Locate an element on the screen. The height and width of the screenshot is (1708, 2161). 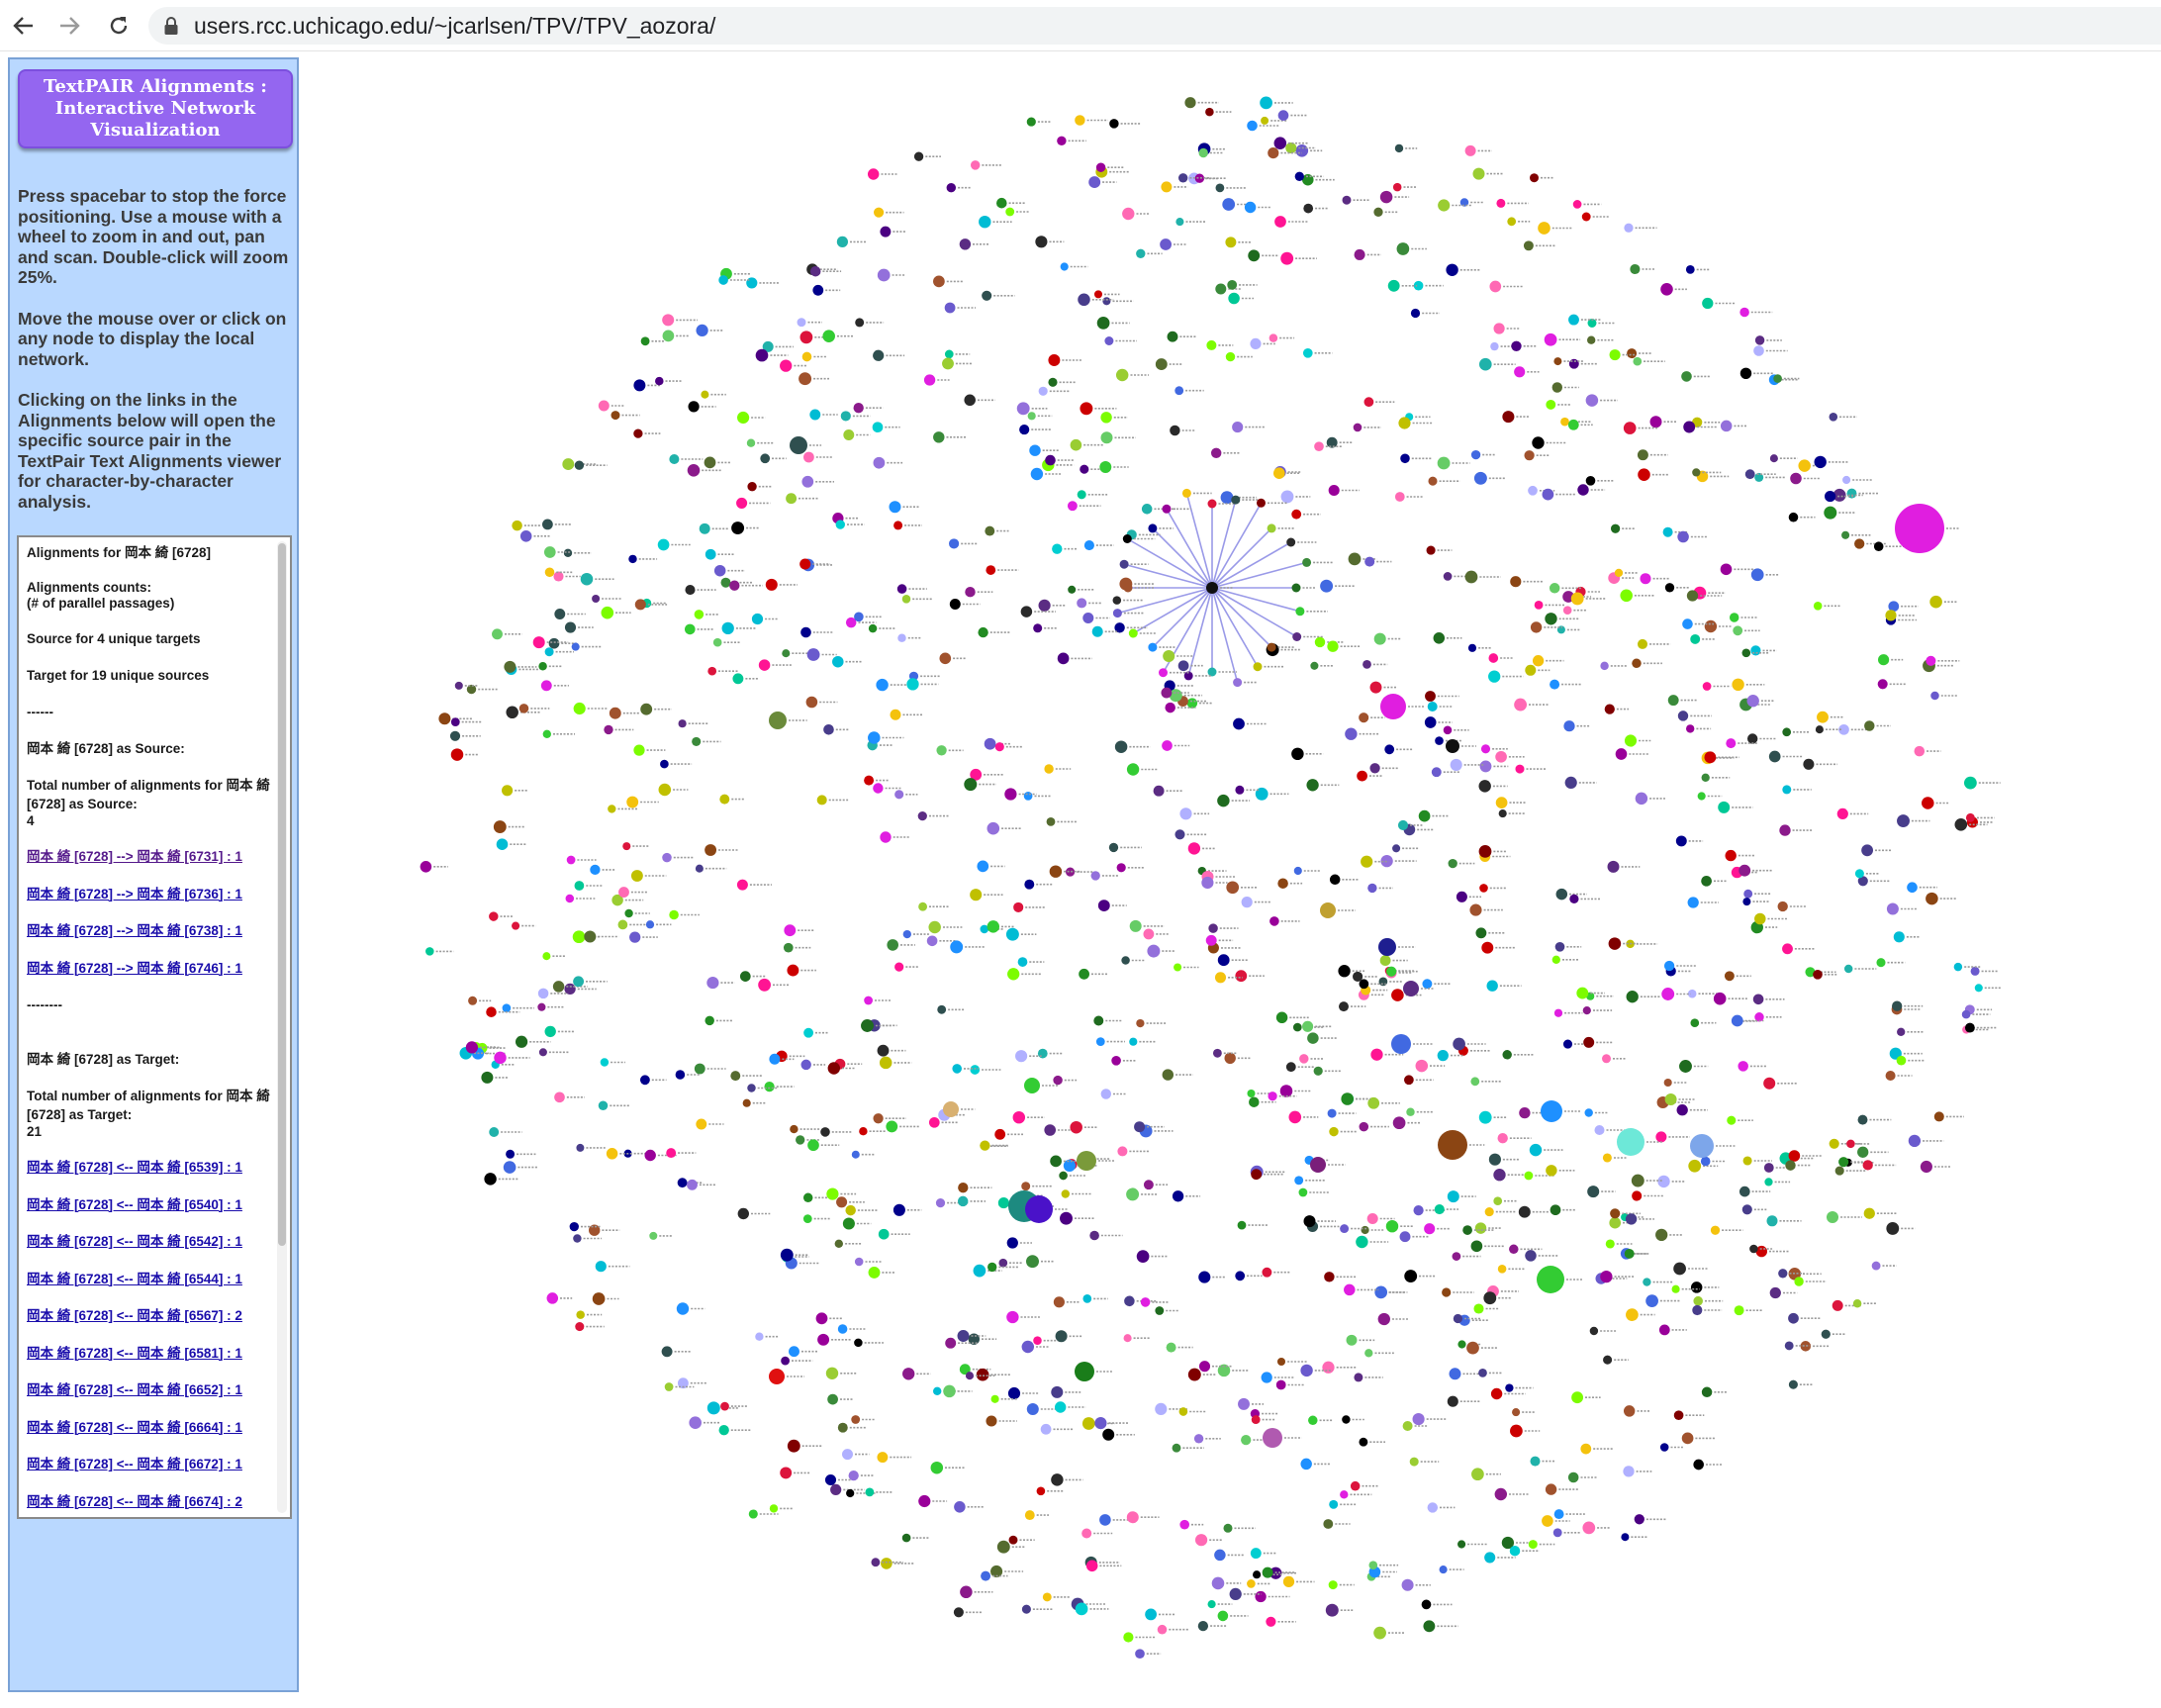
linked-node is located at coordinates (1117, 613).